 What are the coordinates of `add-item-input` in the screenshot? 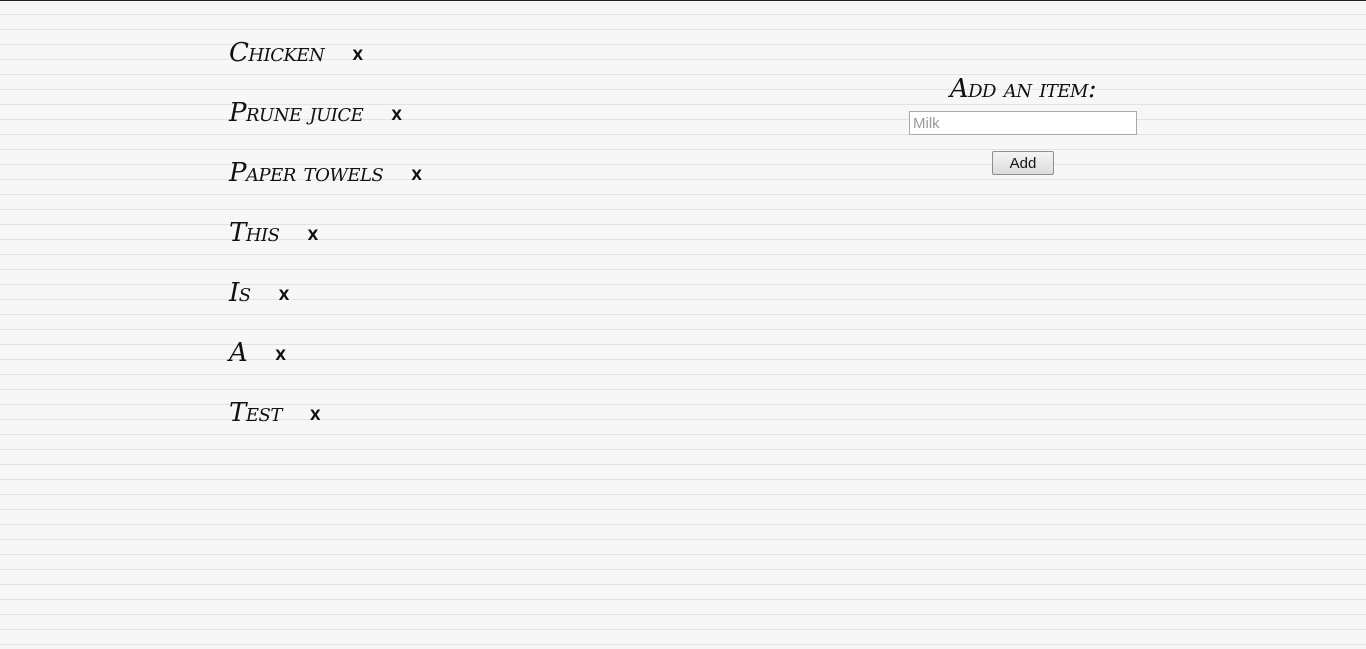 It's located at (1023, 123).